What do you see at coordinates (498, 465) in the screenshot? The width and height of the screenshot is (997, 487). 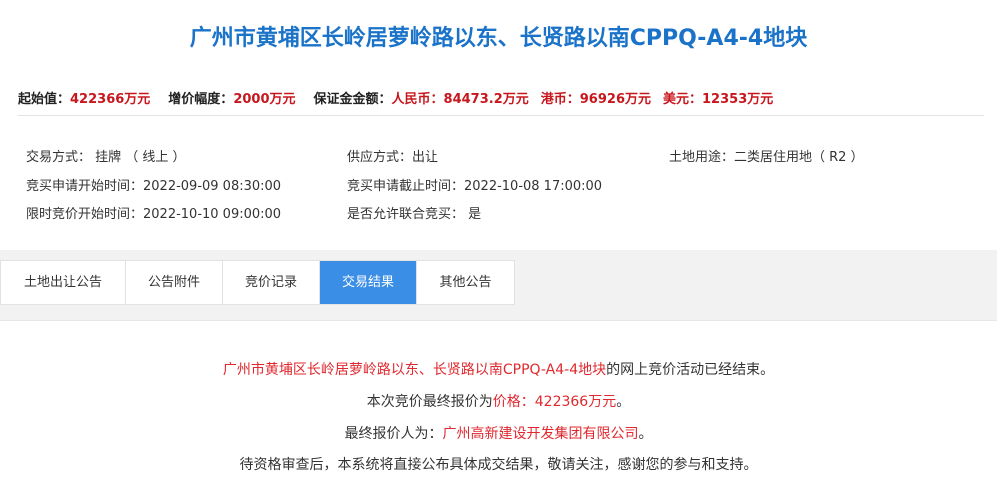 I see `result-line-notice: 待资格审查后，本系统将直接公布具体成交结果，敬请关注，感谢您的参与和支持。` at bounding box center [498, 465].